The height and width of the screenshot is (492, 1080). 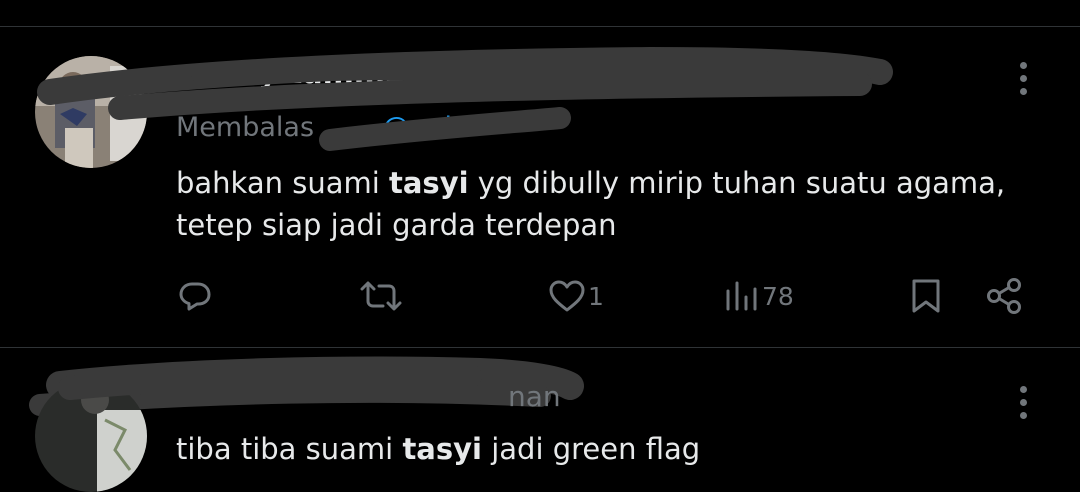 I want to click on bookmark-button, so click(x=926, y=296).